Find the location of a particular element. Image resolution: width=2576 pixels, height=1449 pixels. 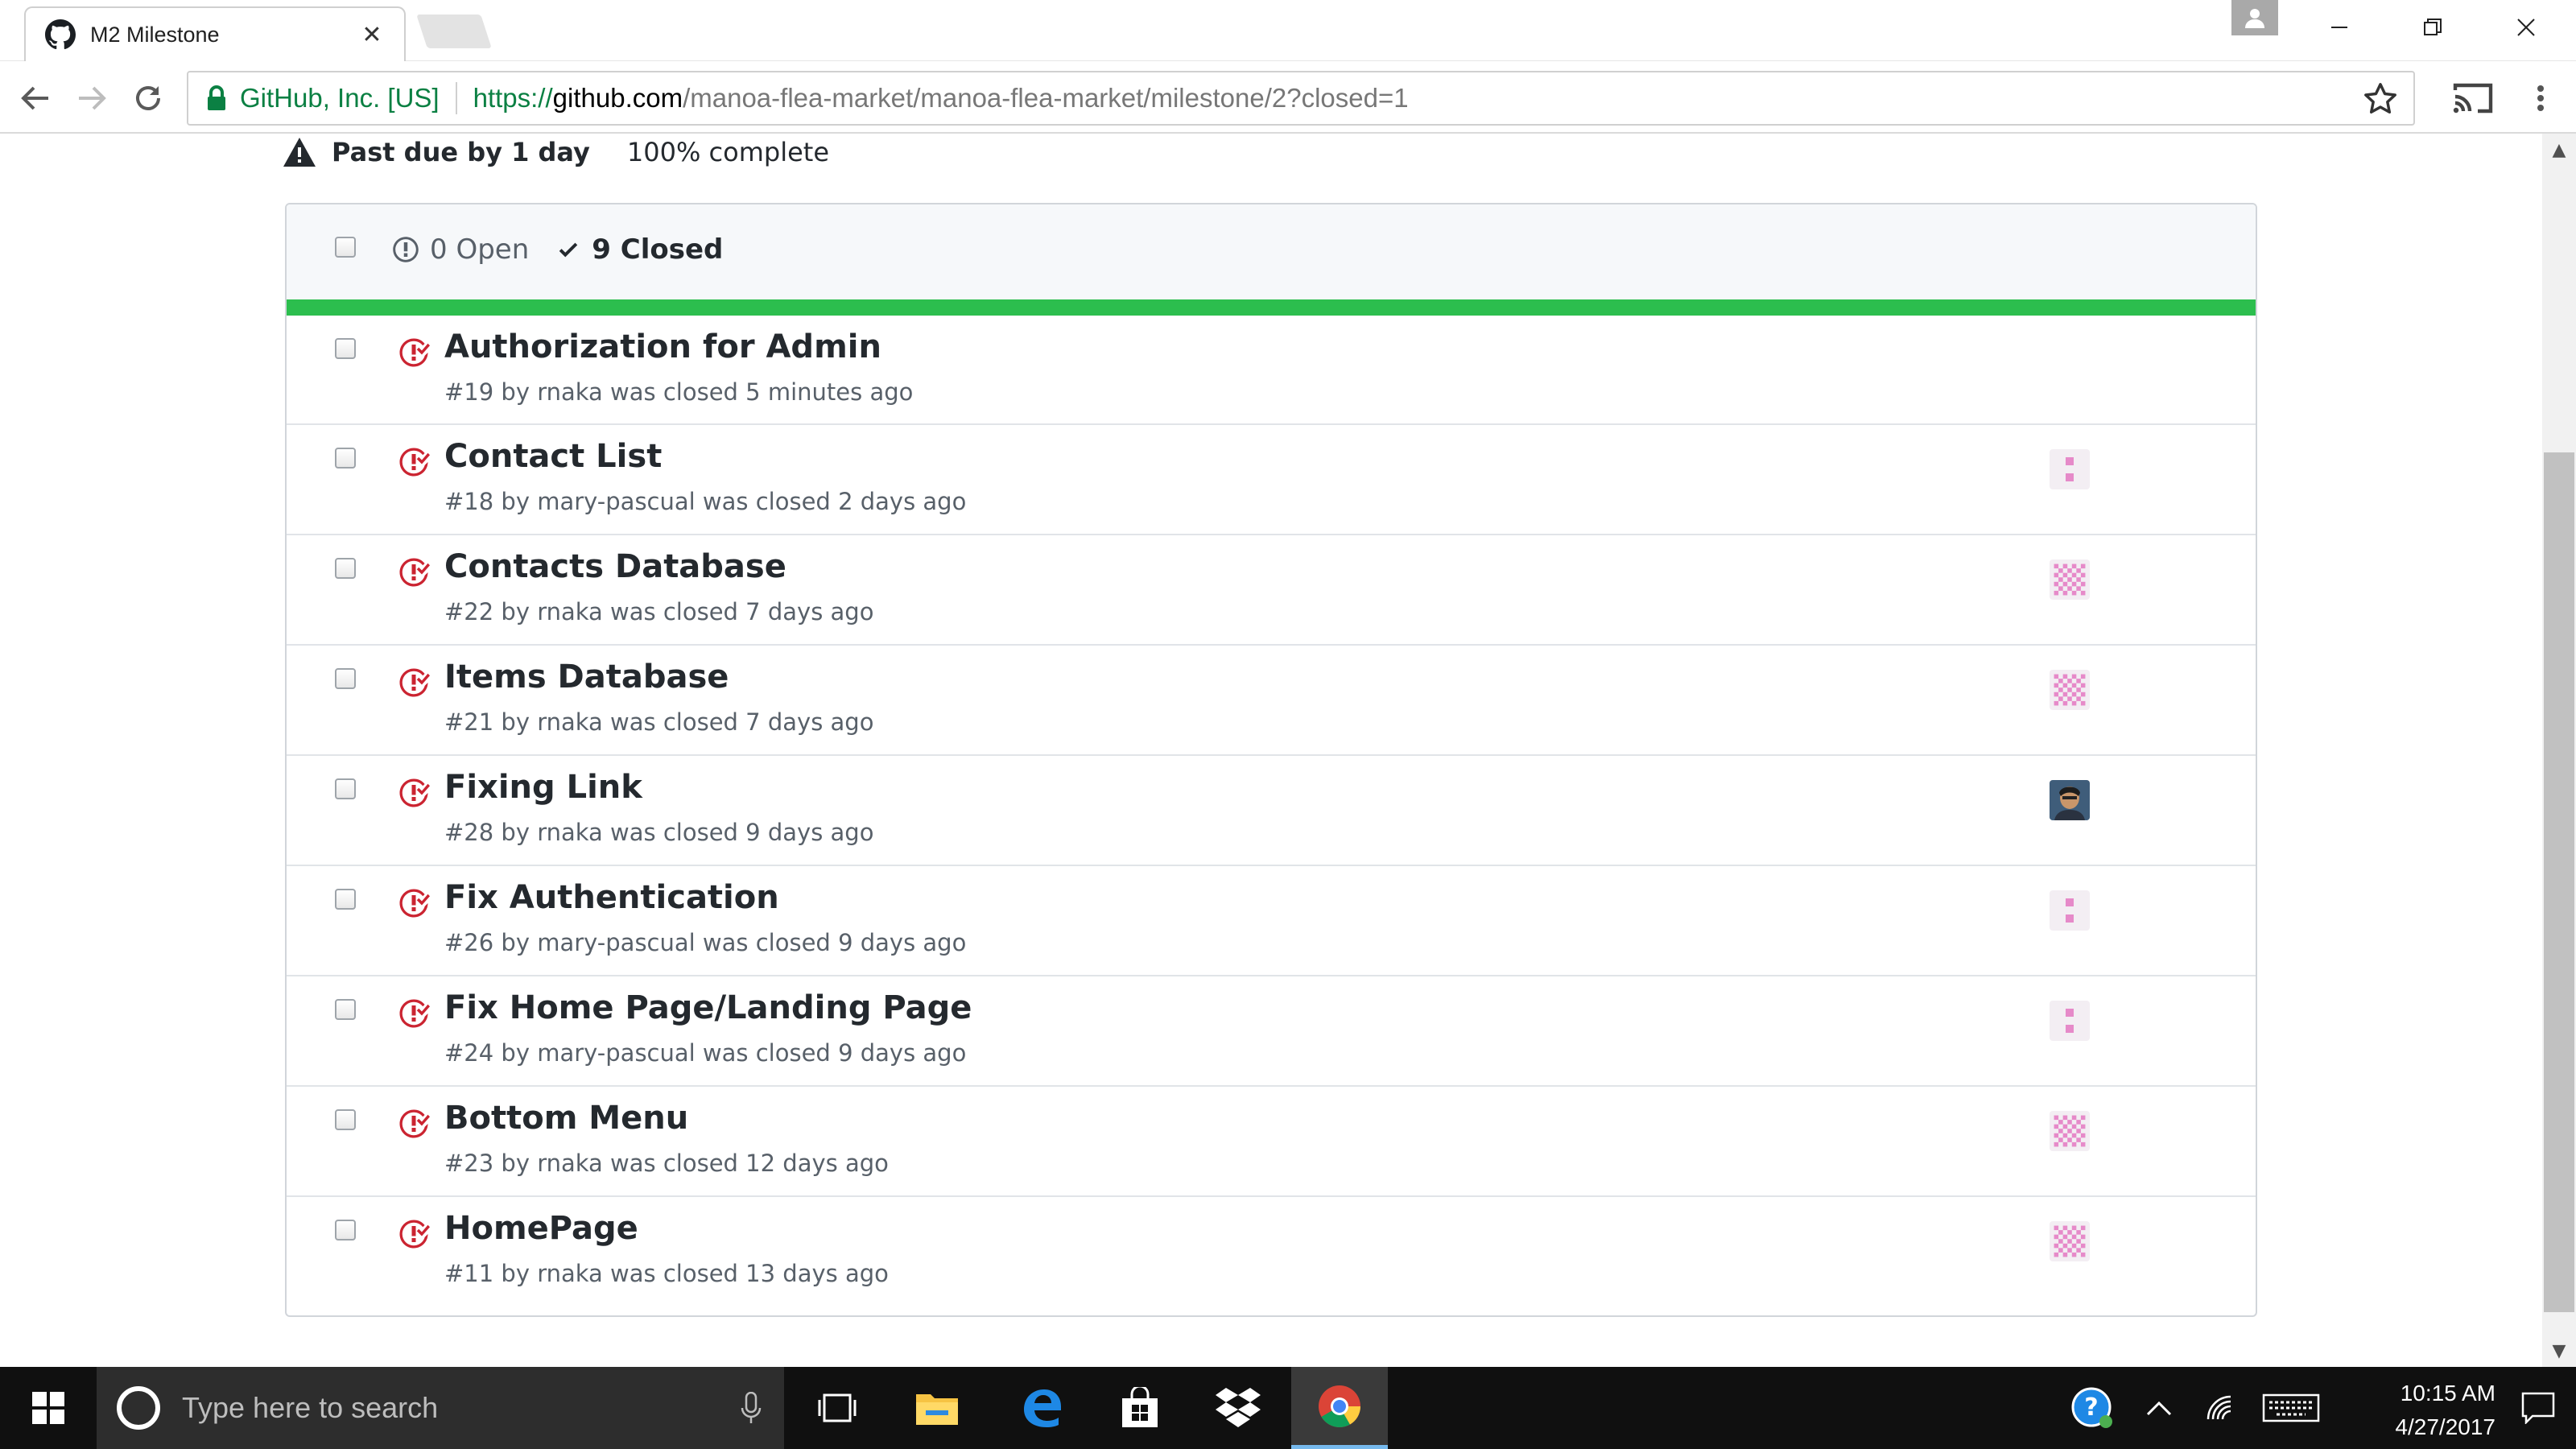

task-view-icon is located at coordinates (837, 1407).